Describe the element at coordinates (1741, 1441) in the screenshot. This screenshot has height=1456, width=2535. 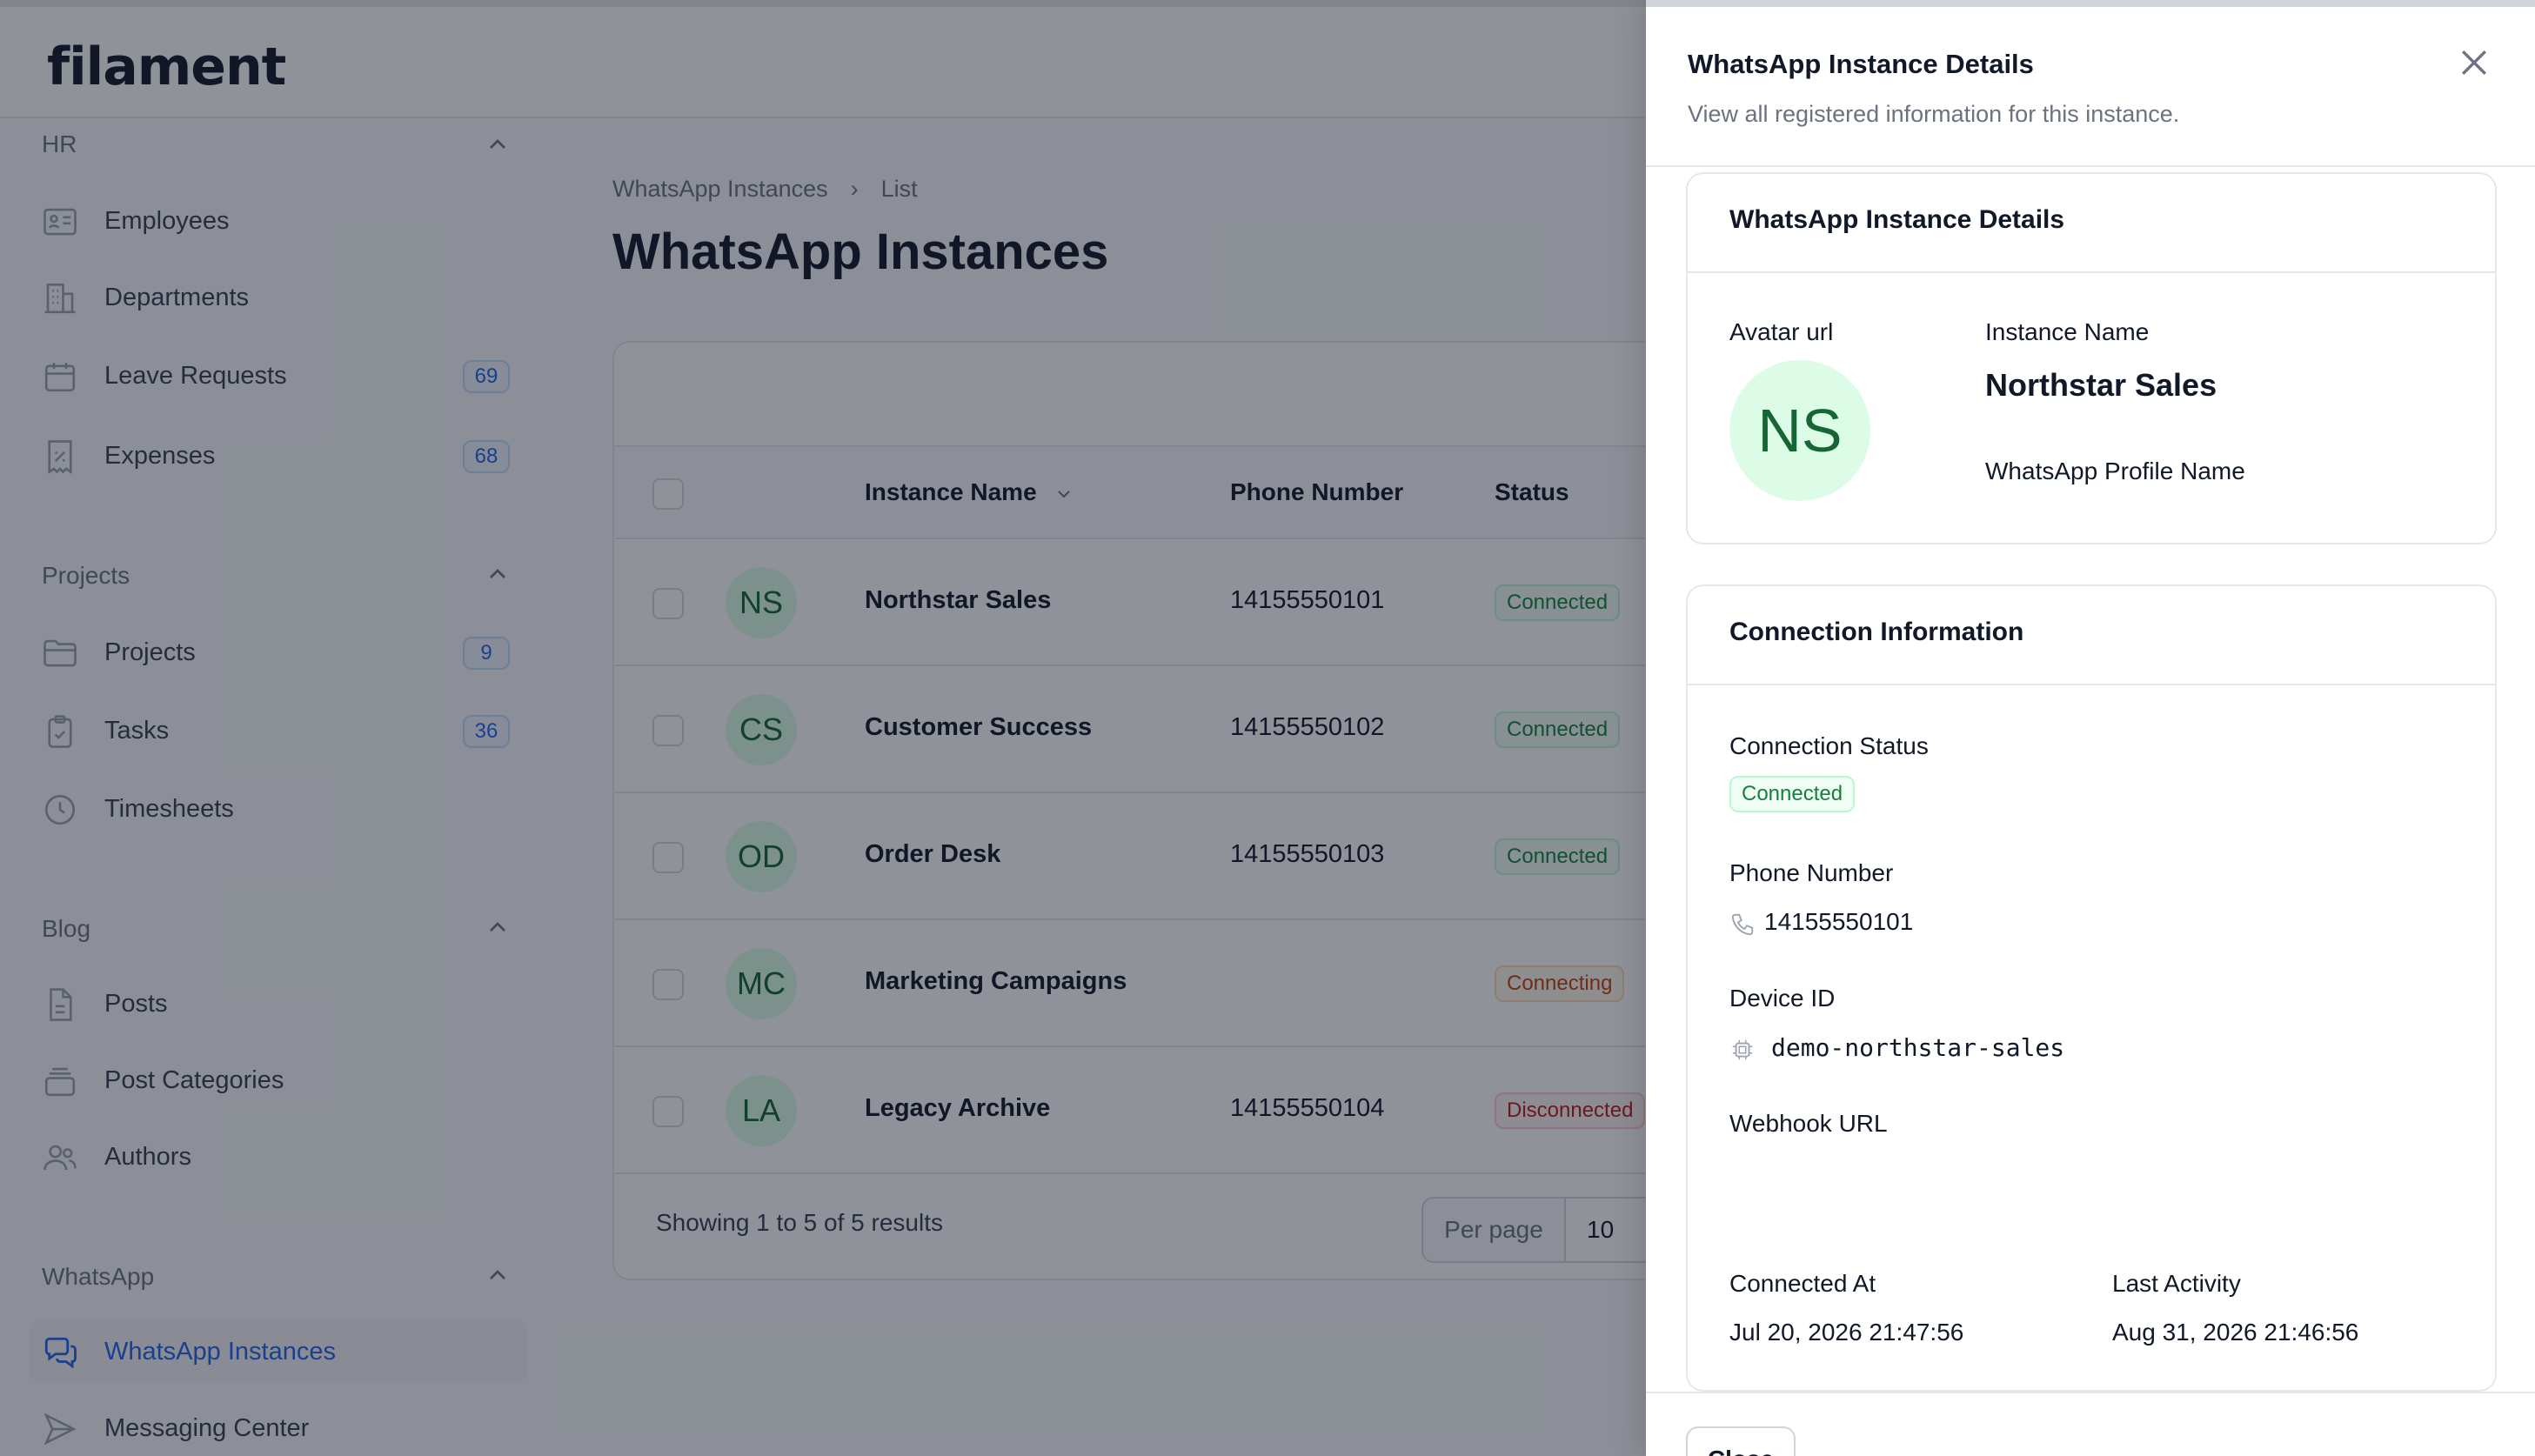
I see `close-button: Close` at that location.